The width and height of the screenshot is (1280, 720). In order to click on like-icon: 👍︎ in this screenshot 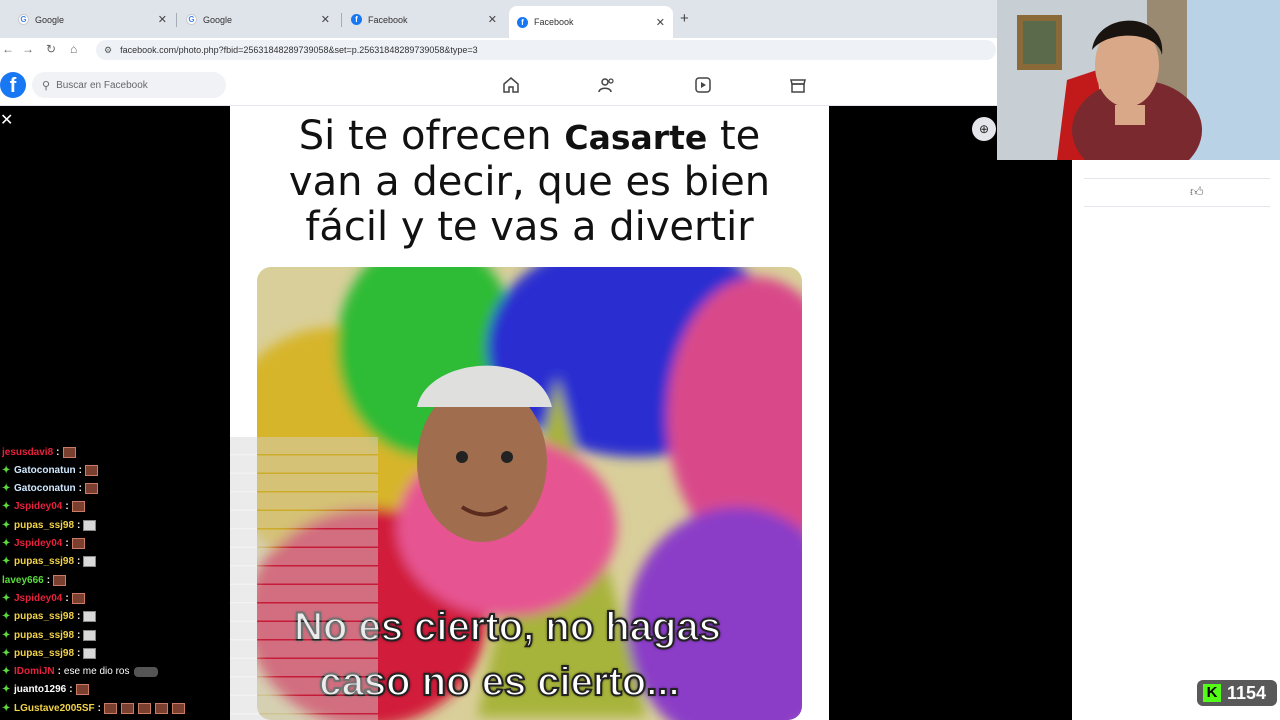, I will do `click(1197, 192)`.